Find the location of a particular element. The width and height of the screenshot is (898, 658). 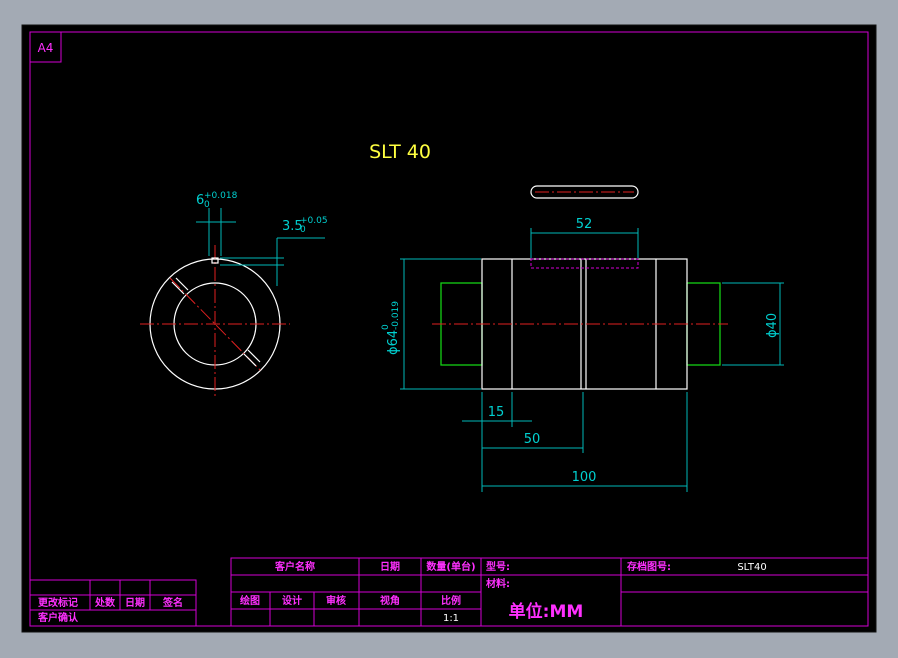

flange-length-value: 15 is located at coordinates (496, 412).